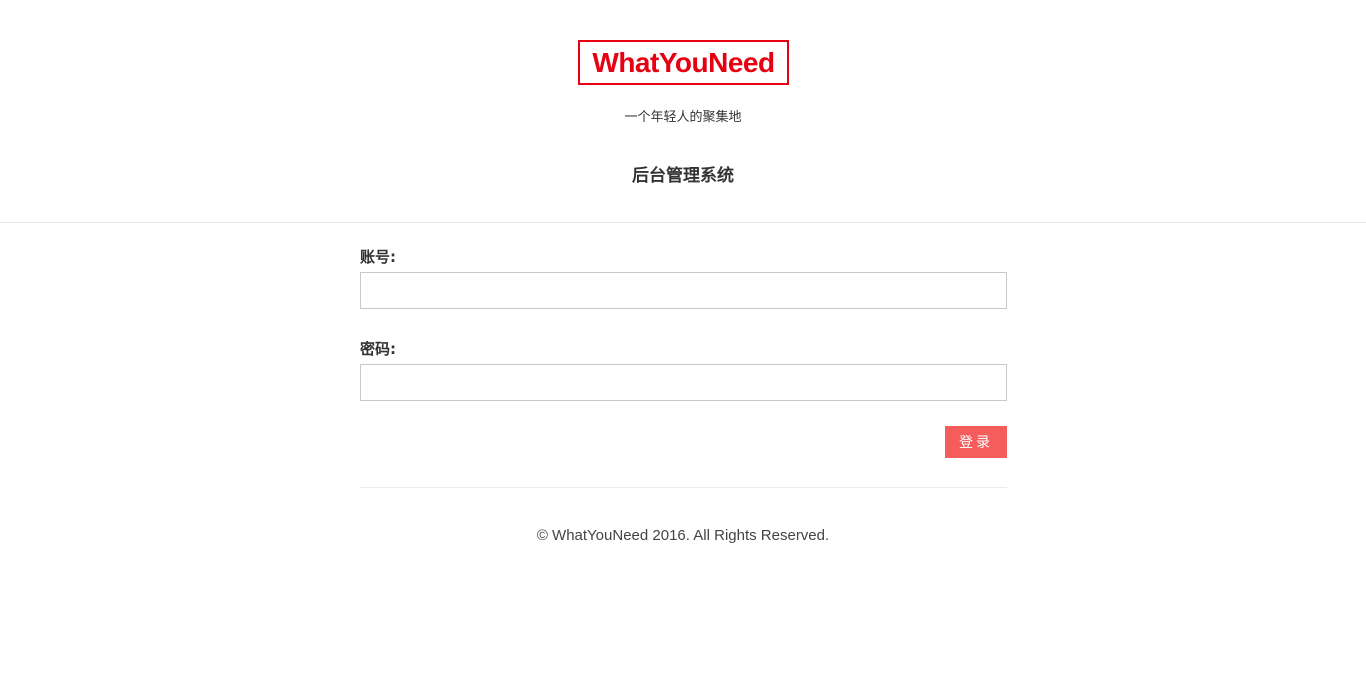 The image size is (1366, 677). Describe the element at coordinates (976, 442) in the screenshot. I see `login-button: 登录` at that location.